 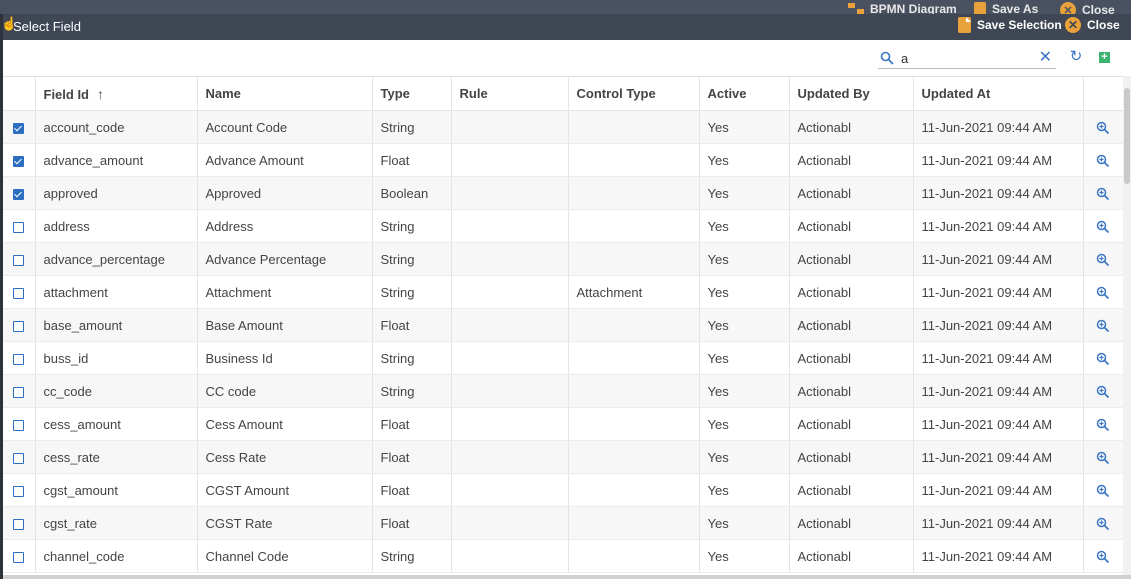 I want to click on cell-name: Base Amount, so click(x=285, y=325).